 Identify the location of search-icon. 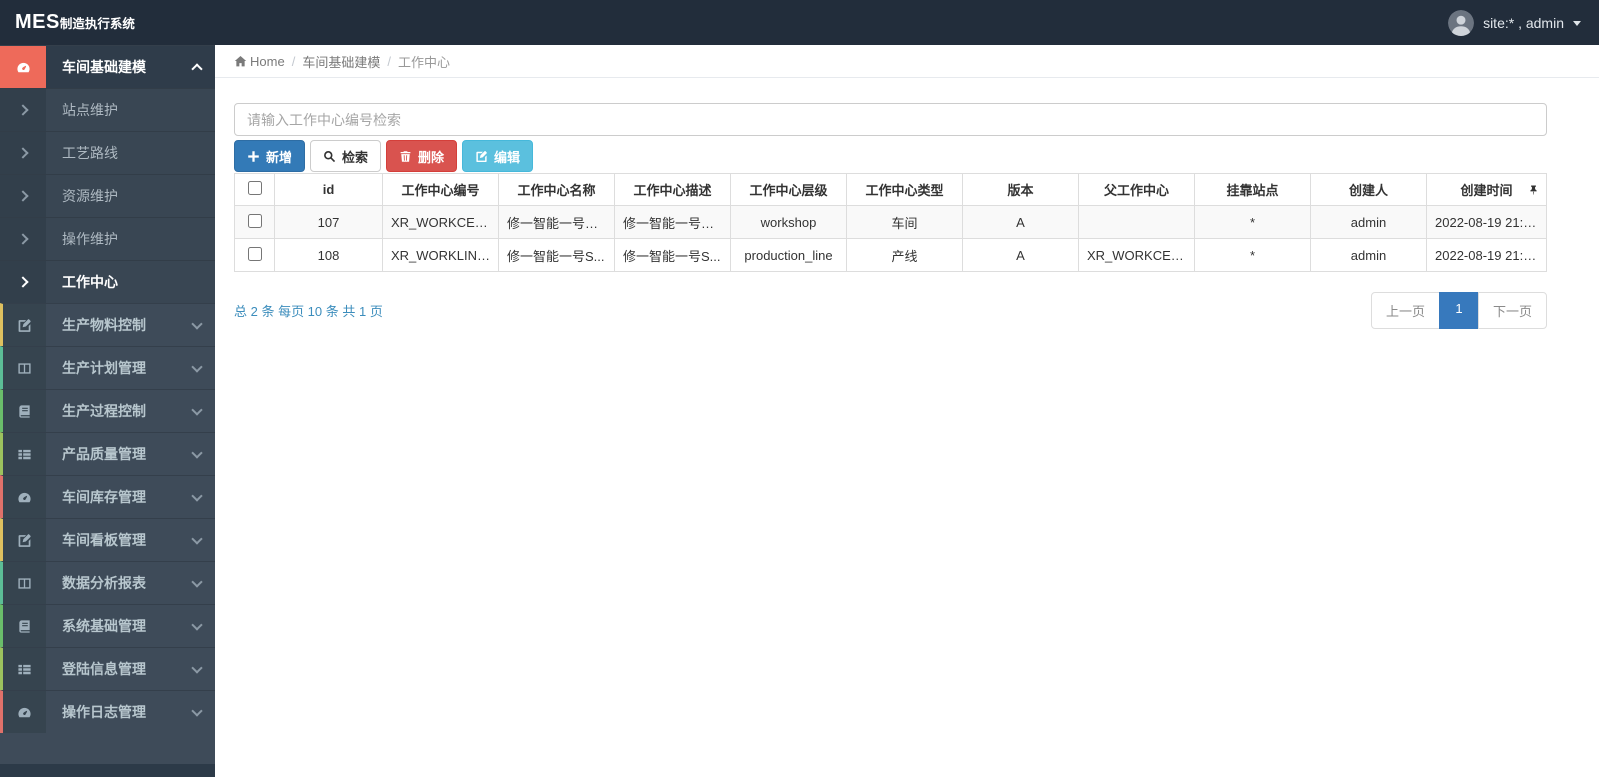
(330, 156).